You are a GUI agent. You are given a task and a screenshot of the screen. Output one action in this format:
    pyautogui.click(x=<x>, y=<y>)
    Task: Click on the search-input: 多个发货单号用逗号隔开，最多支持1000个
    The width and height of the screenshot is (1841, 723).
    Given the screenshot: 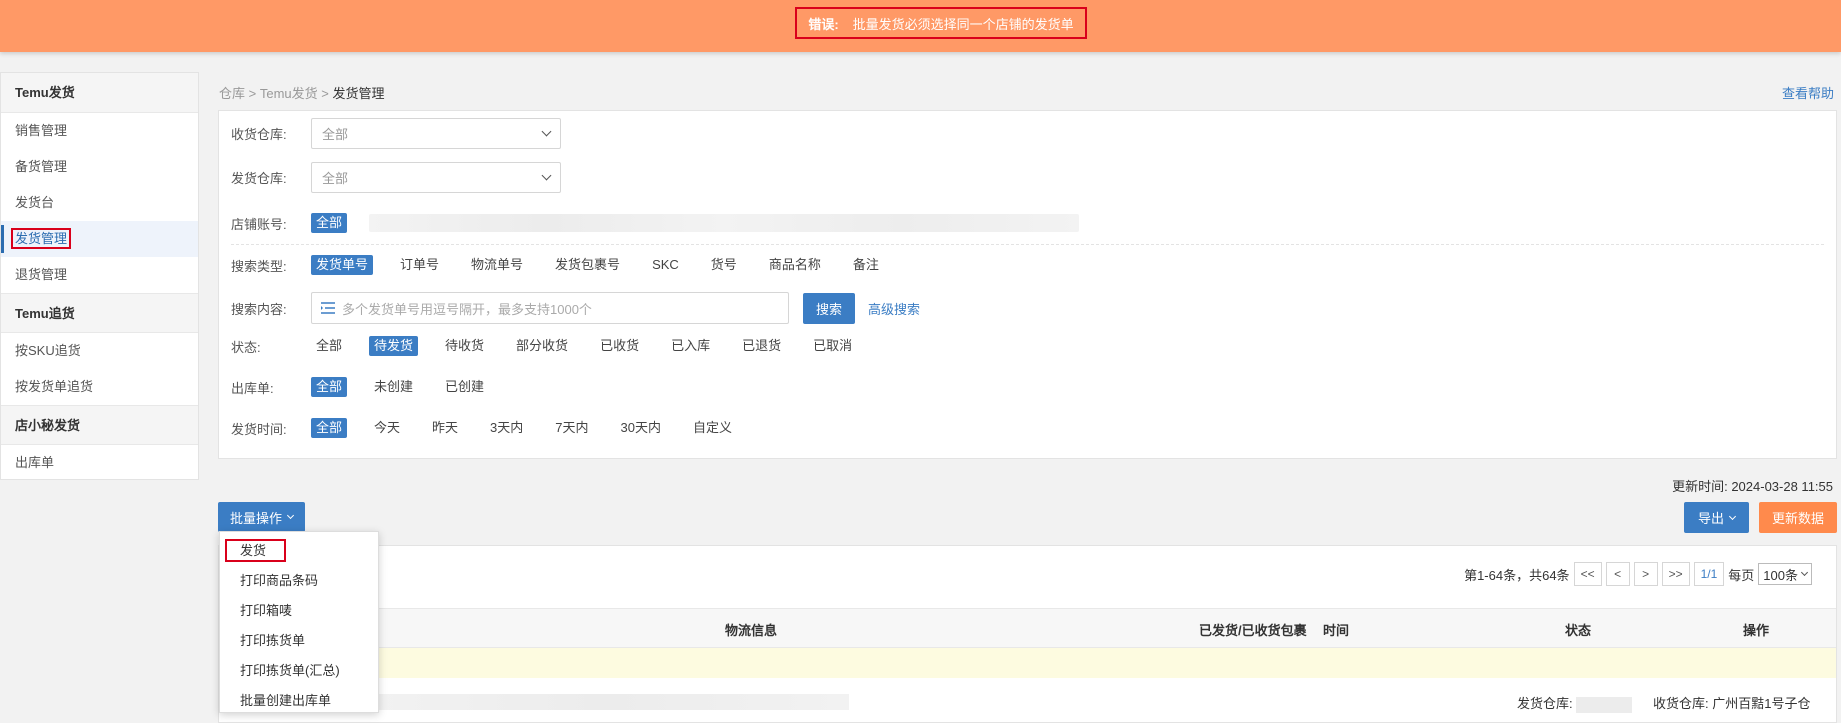 What is the action you would take?
    pyautogui.click(x=550, y=308)
    